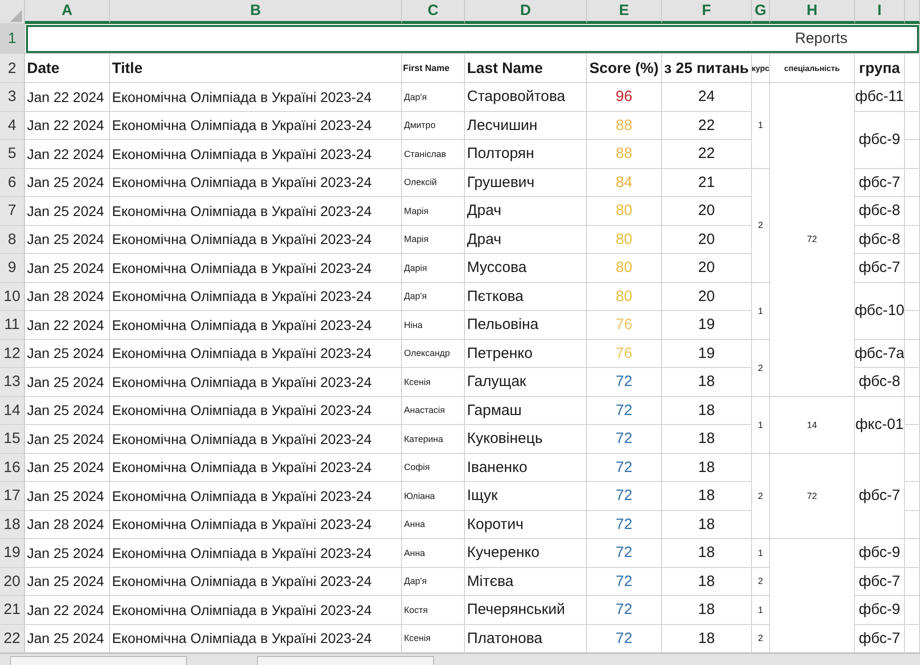  What do you see at coordinates (761, 12) in the screenshot?
I see `column-header: G` at bounding box center [761, 12].